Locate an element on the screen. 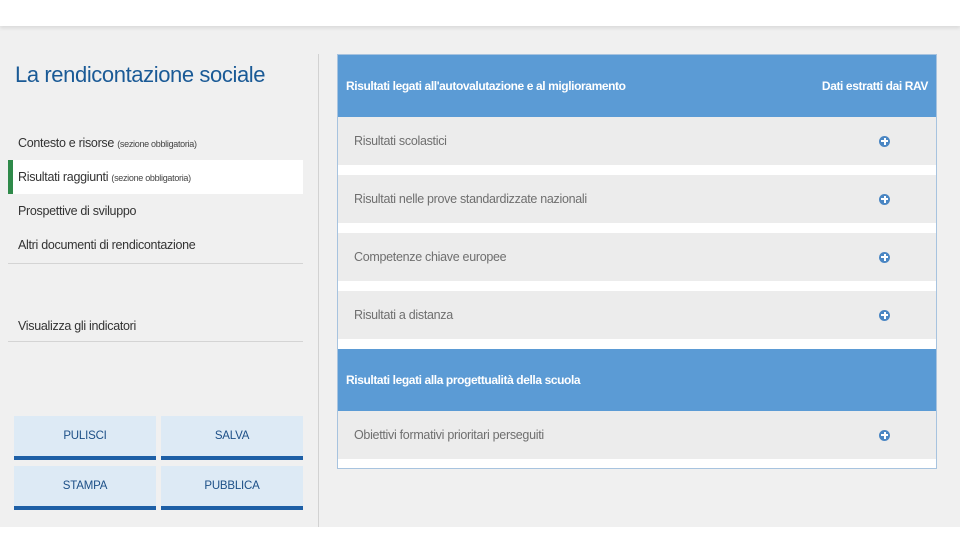 The width and height of the screenshot is (960, 540). result-row-distanza: Risultati a distanza is located at coordinates (637, 315).